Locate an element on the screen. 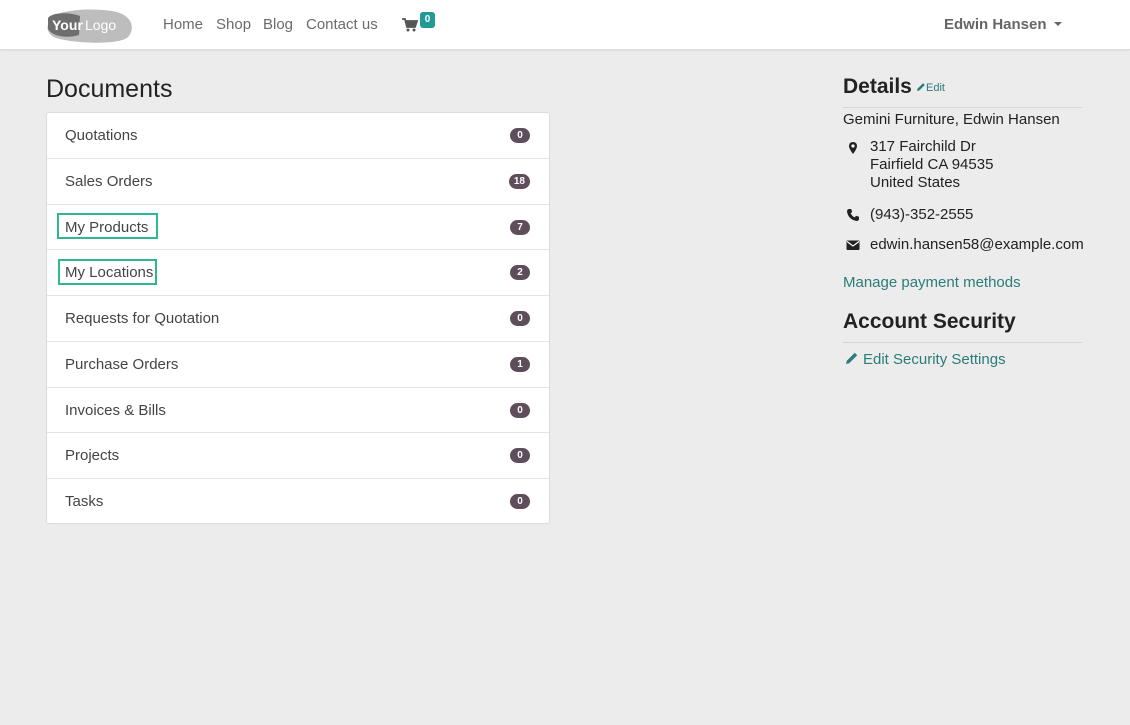  doc-label: Projects is located at coordinates (92, 456).